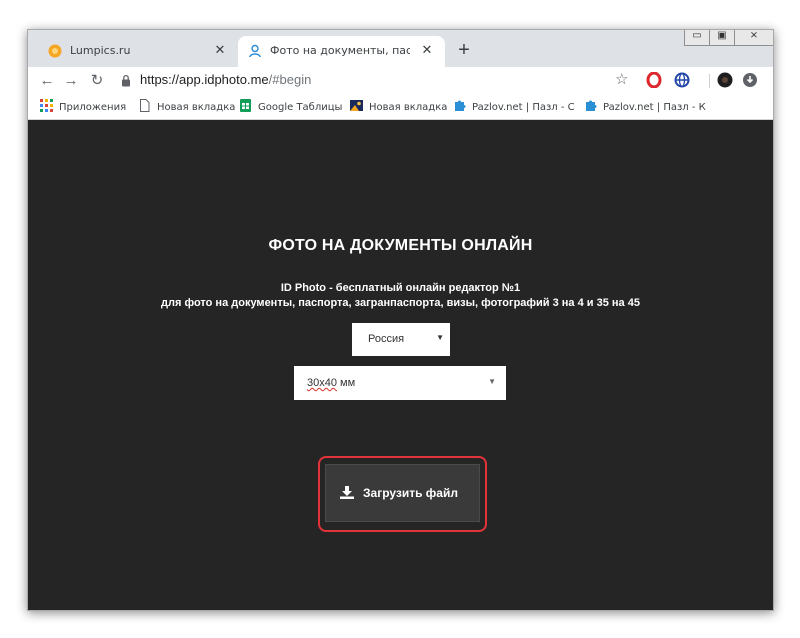  I want to click on country-select-value: Россия, so click(386, 339).